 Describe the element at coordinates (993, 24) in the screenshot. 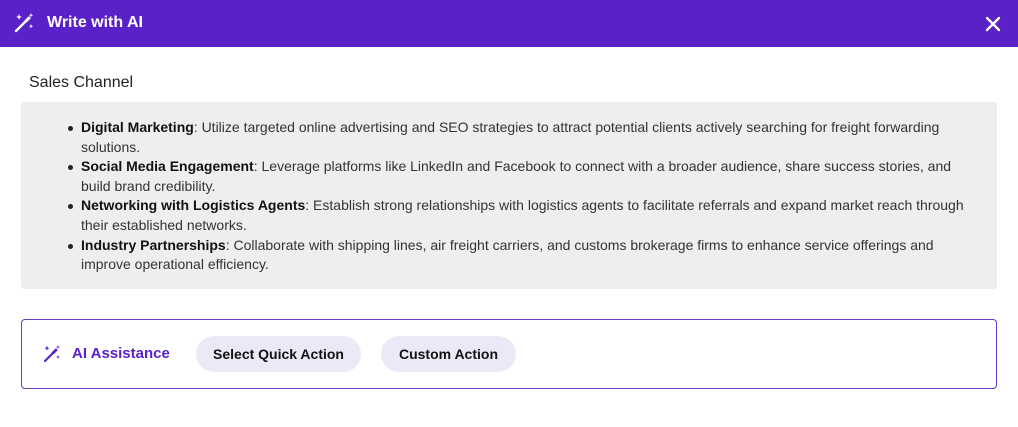

I see `close-icon` at that location.